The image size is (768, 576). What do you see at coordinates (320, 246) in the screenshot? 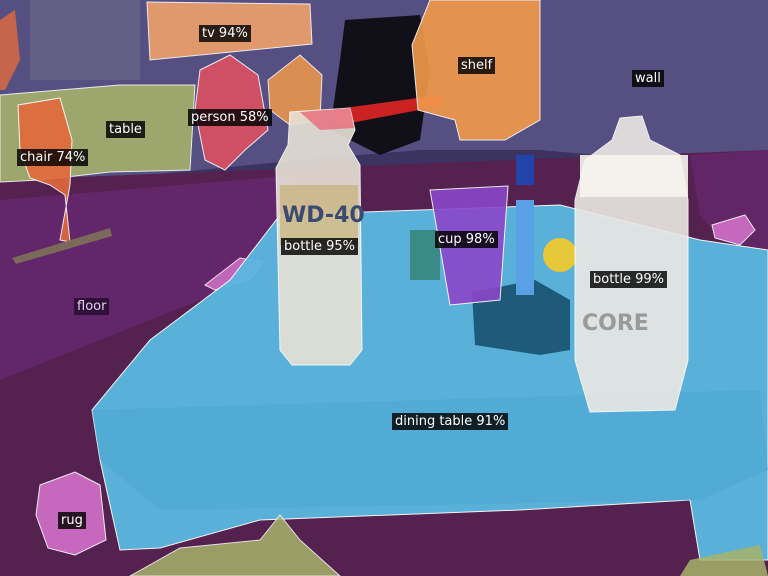
I see `label-bottle-left: bottle 95%` at bounding box center [320, 246].